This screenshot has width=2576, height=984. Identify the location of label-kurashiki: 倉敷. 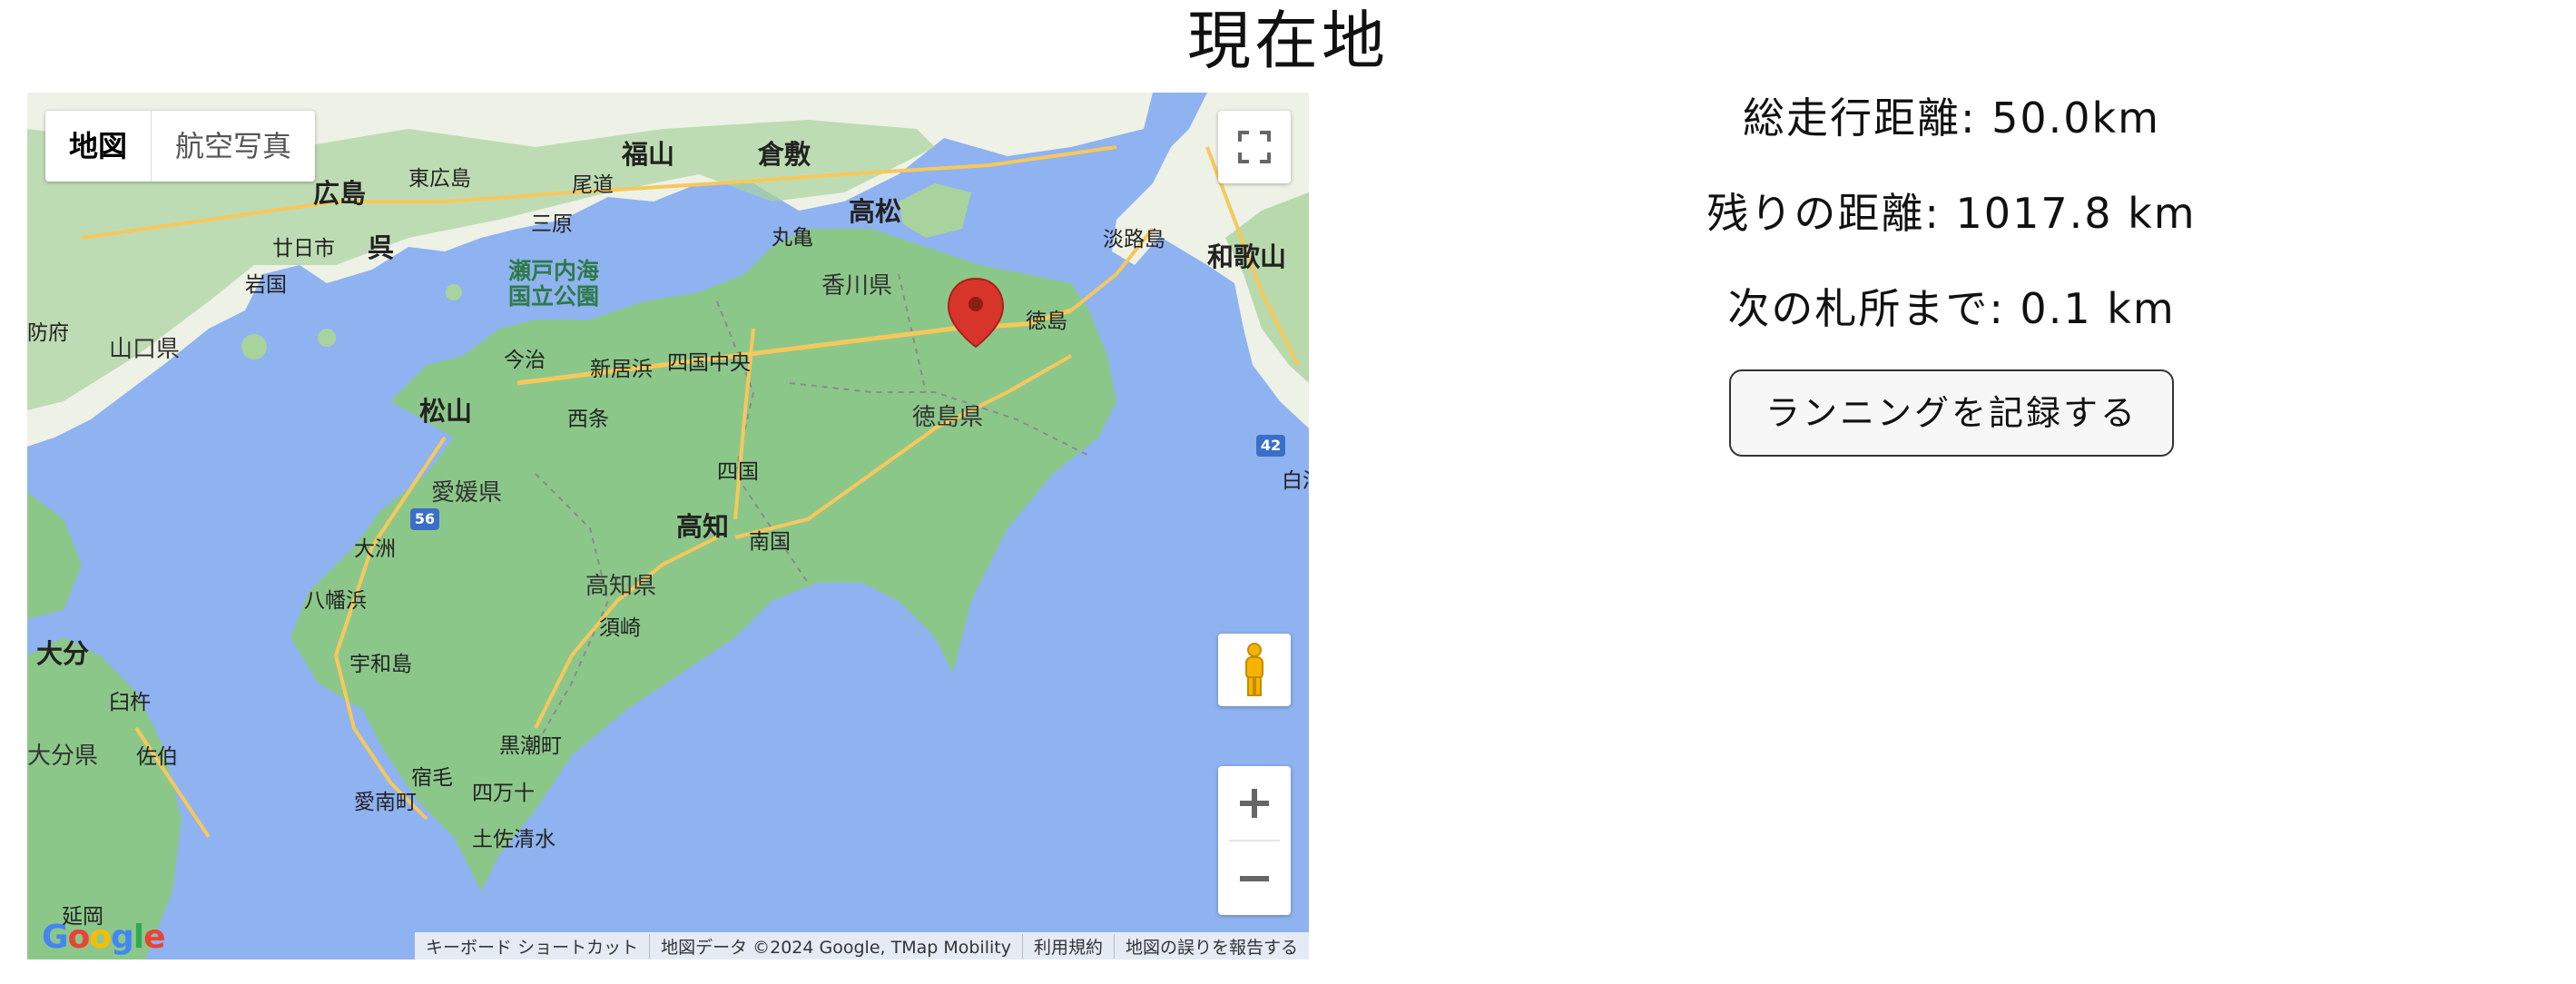
(784, 154).